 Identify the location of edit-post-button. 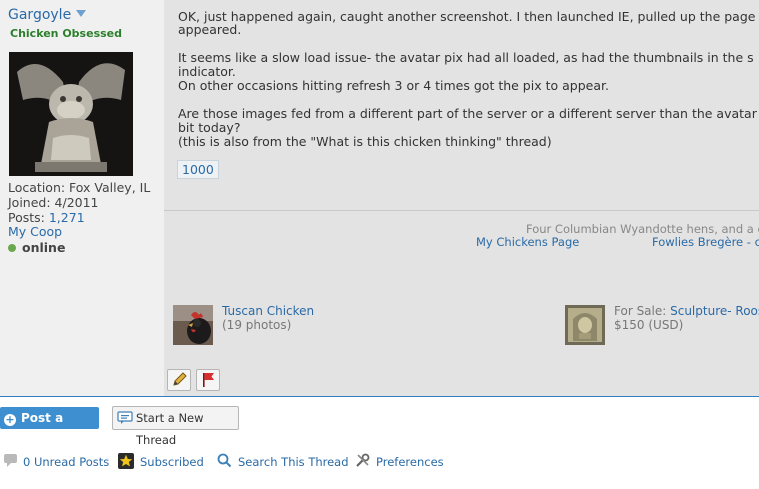
(179, 380).